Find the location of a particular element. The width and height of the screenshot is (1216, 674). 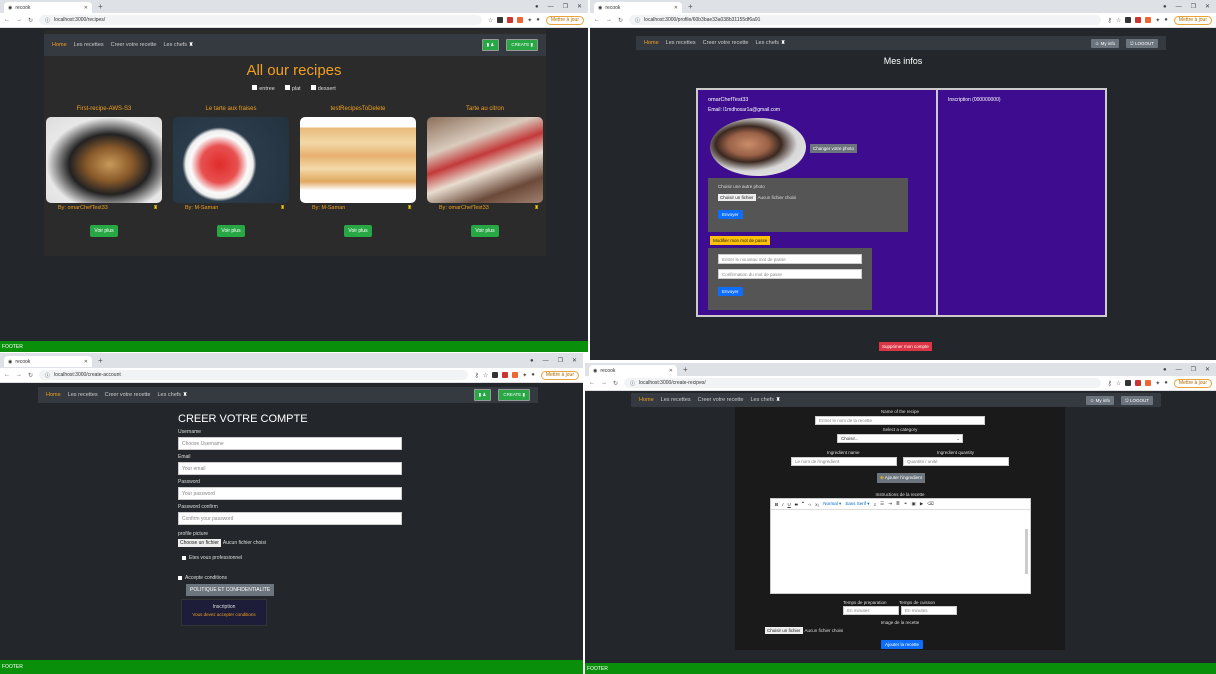

accept-checkbox: Accepte conditions is located at coordinates (290, 578).